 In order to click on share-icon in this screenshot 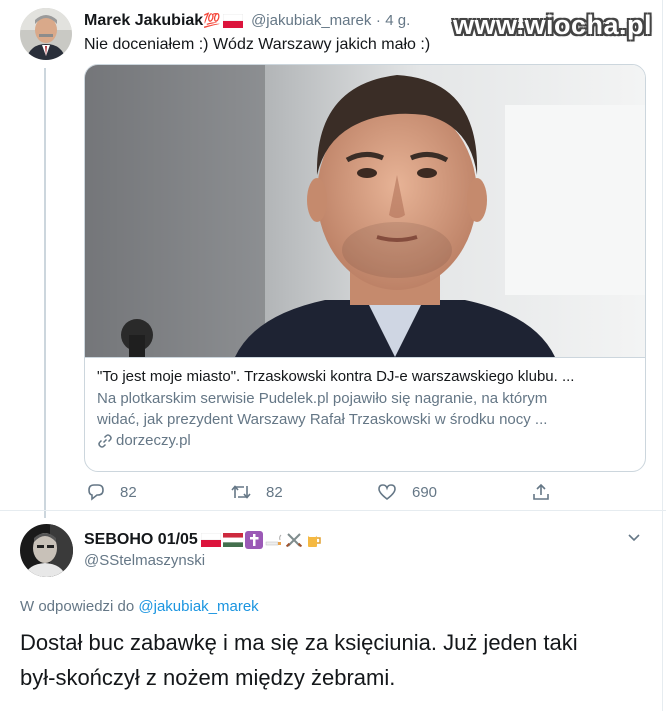, I will do `click(541, 491)`.